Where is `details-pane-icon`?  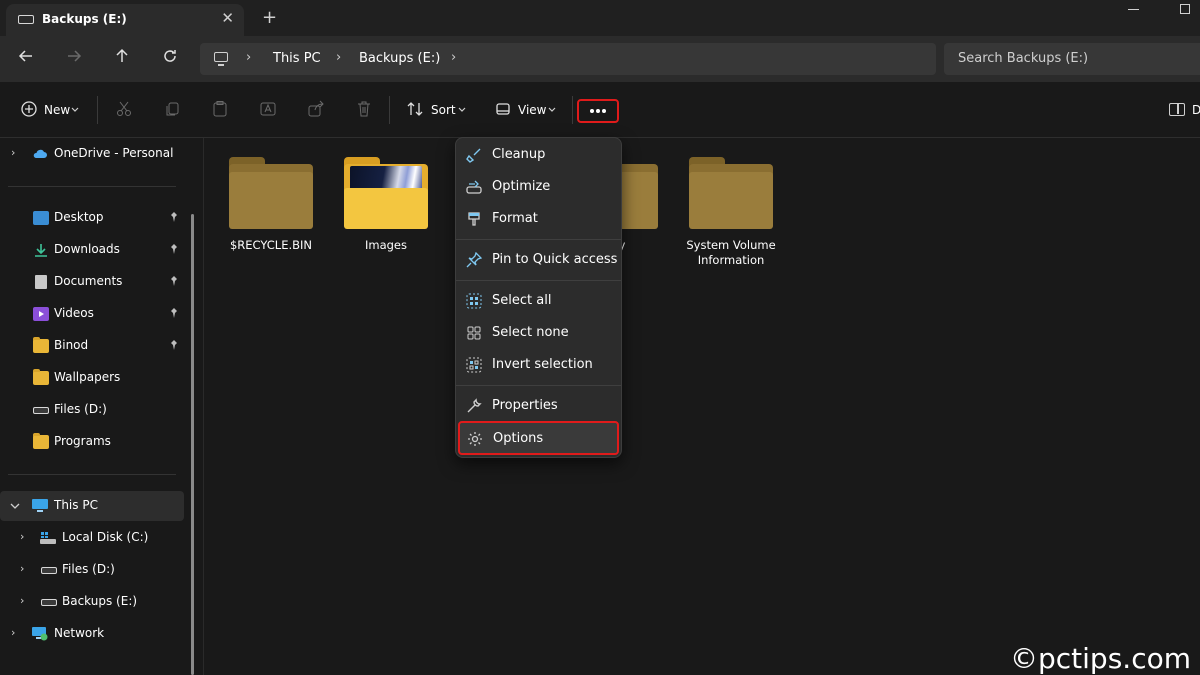
details-pane-icon is located at coordinates (1177, 109).